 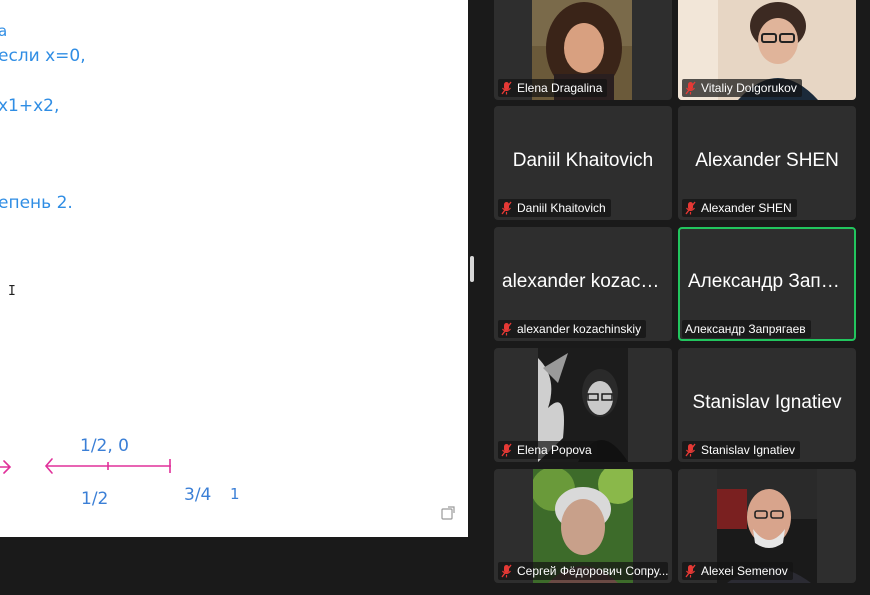 I want to click on participant-name-label: Elena Dragalina, so click(x=553, y=88).